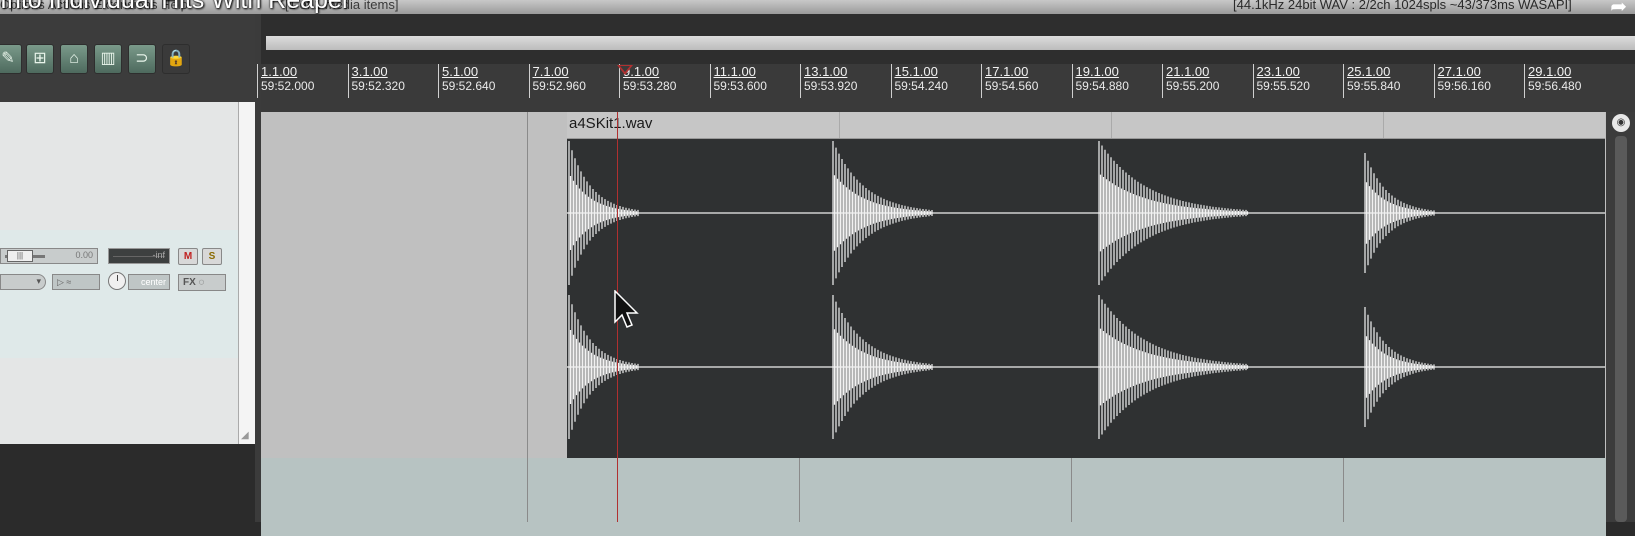 Image resolution: width=1635 pixels, height=536 pixels. What do you see at coordinates (139, 256) in the screenshot?
I see `vu-meter: -inf` at bounding box center [139, 256].